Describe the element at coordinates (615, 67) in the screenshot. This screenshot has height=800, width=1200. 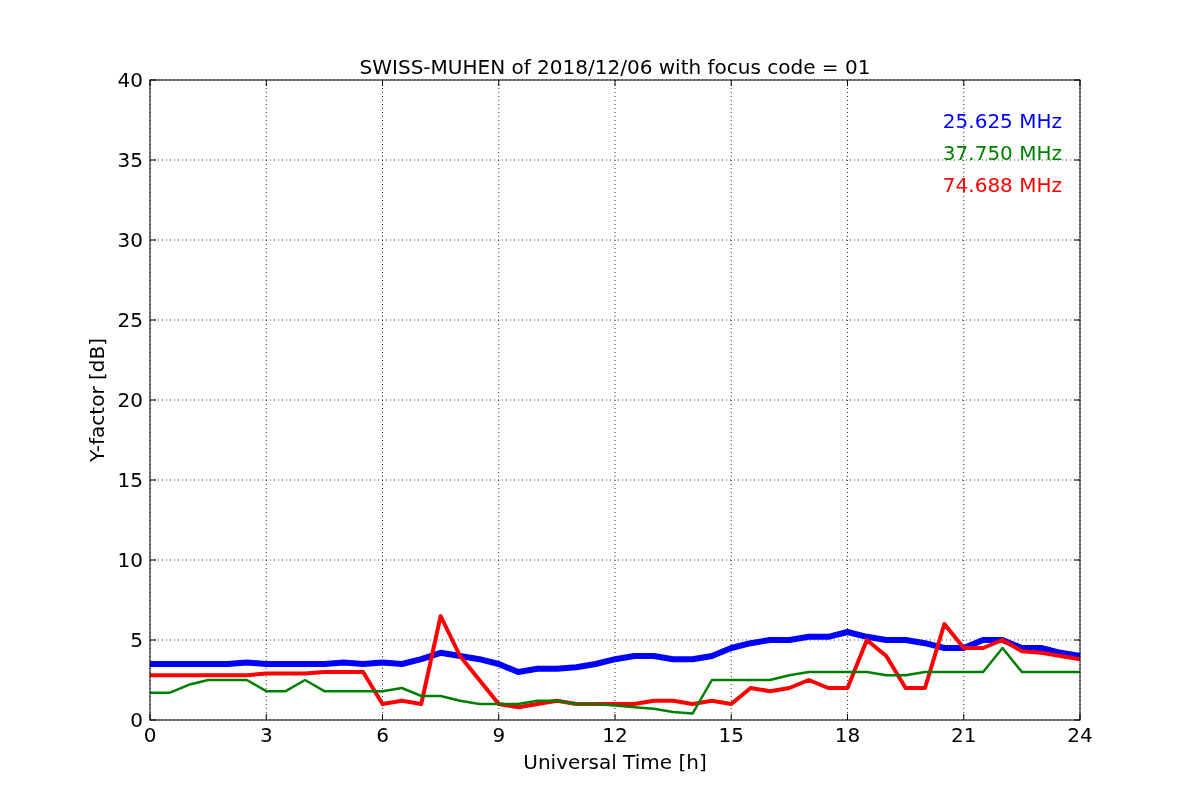
I see `chart-title: SWISS-MUHEN of 2018/12/06 with focus code = 01` at that location.